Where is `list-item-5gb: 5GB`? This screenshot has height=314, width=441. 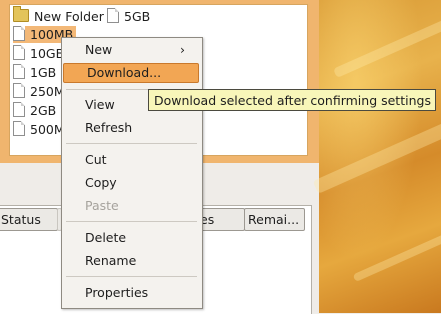 list-item-5gb: 5GB is located at coordinates (128, 16).